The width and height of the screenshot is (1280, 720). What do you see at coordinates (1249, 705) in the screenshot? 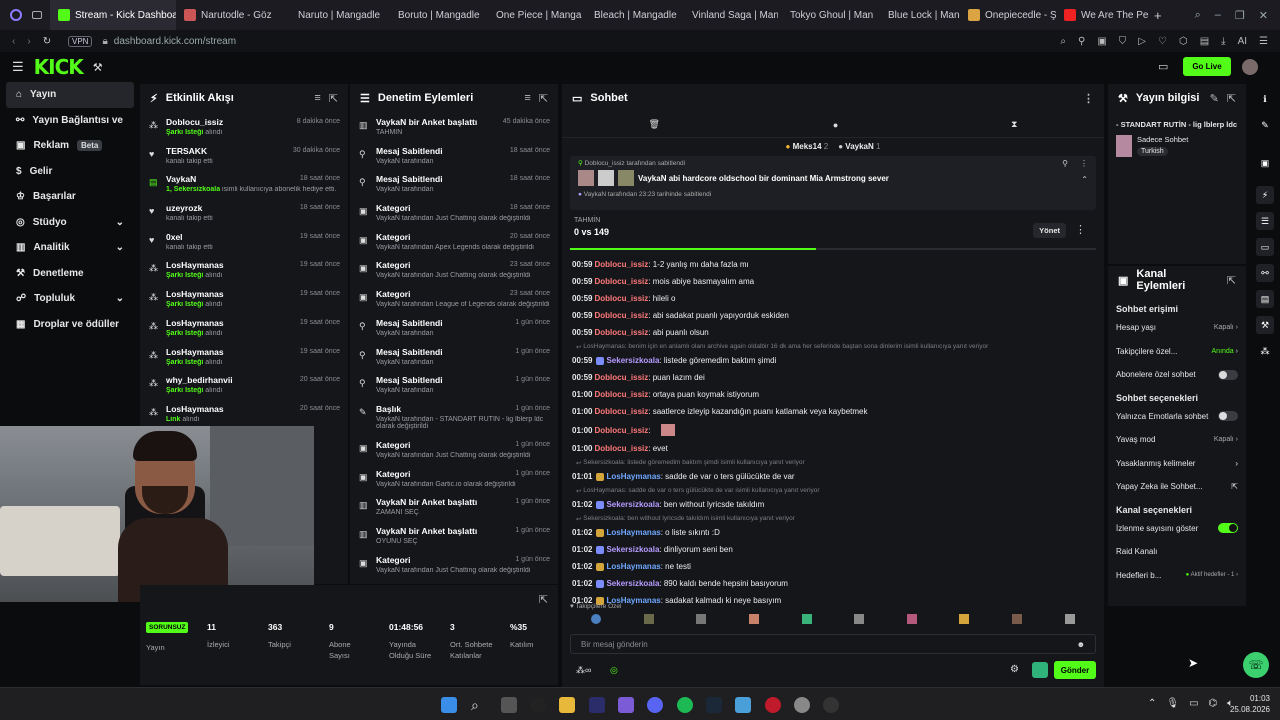
I see `clock: 01:03 25.08.2026` at bounding box center [1249, 705].